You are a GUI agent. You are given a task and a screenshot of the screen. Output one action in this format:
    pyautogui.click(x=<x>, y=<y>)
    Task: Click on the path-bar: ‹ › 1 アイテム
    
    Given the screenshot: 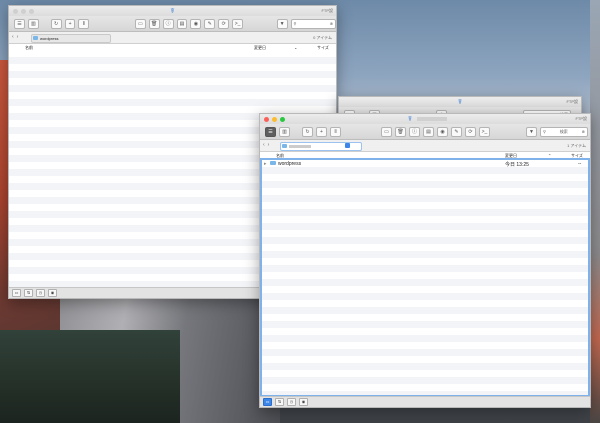 What is the action you would take?
    pyautogui.click(x=425, y=146)
    